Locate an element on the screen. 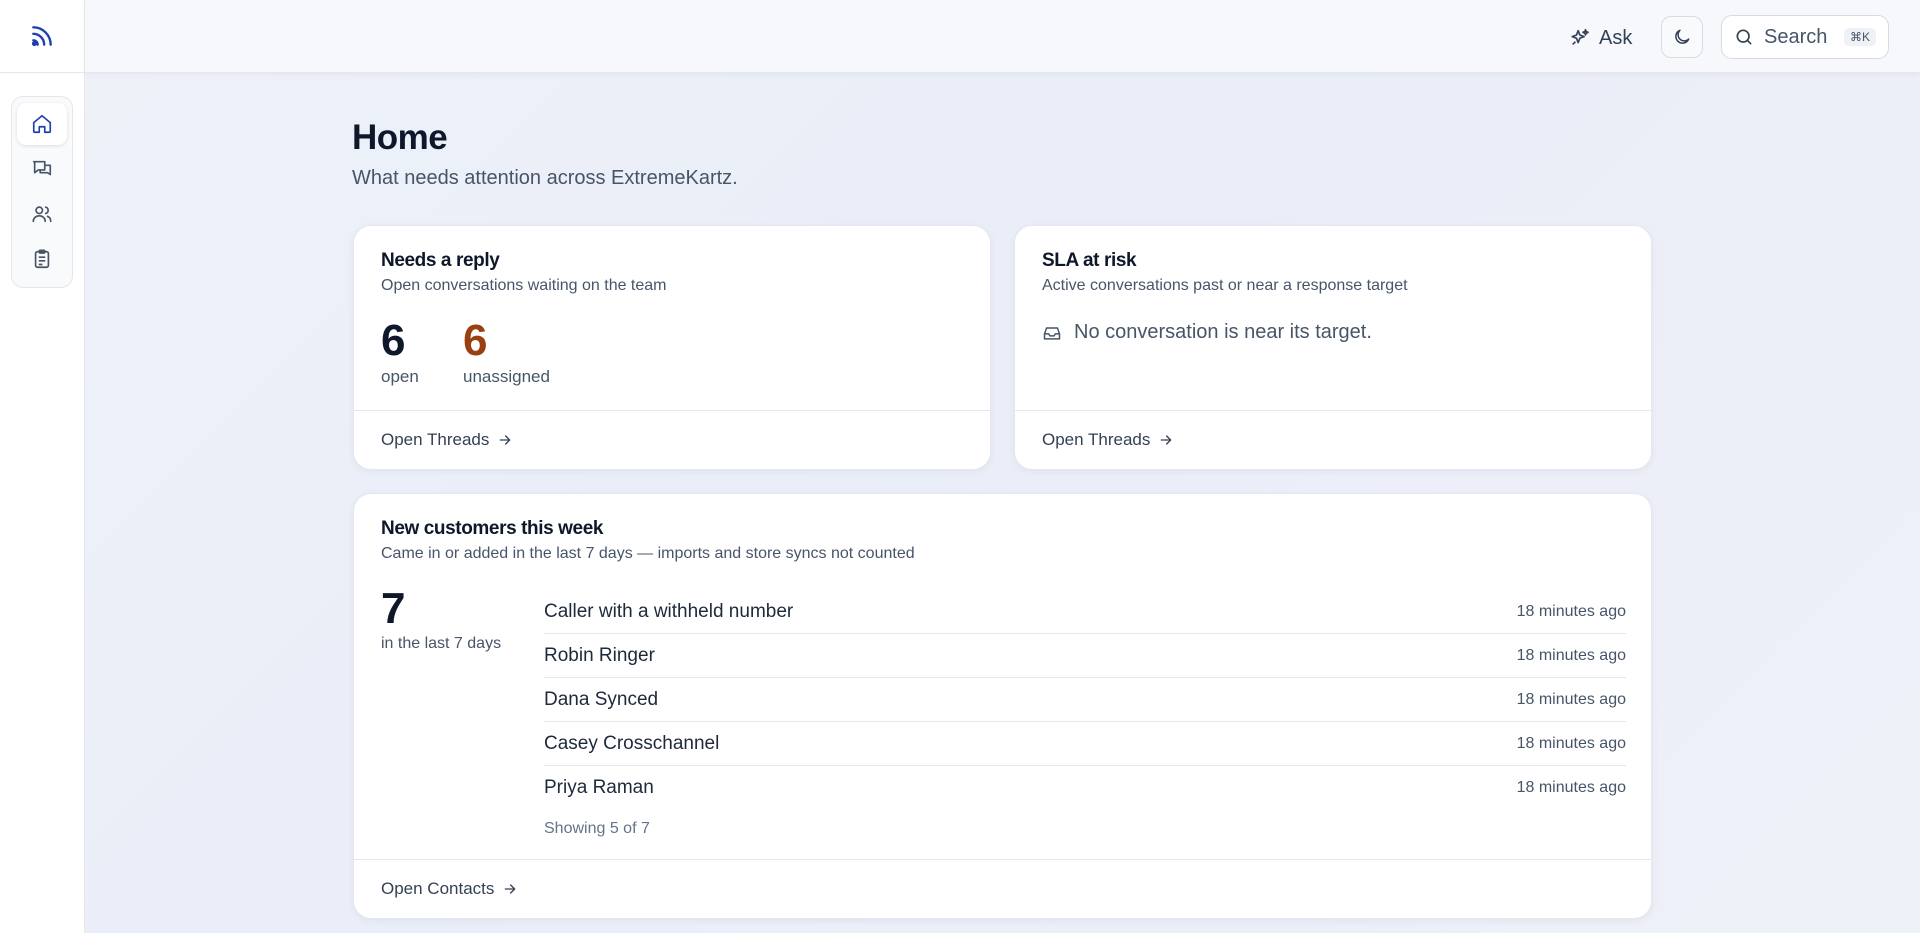 Image resolution: width=1920 pixels, height=933 pixels. app-logo is located at coordinates (42, 36).